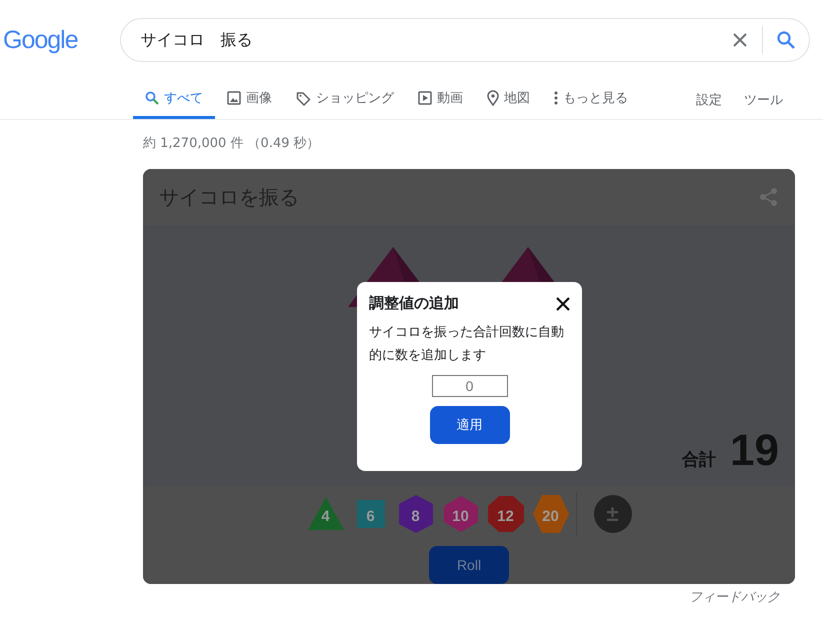 This screenshot has height=628, width=823. What do you see at coordinates (469, 565) in the screenshot?
I see `roll-button: Roll` at bounding box center [469, 565].